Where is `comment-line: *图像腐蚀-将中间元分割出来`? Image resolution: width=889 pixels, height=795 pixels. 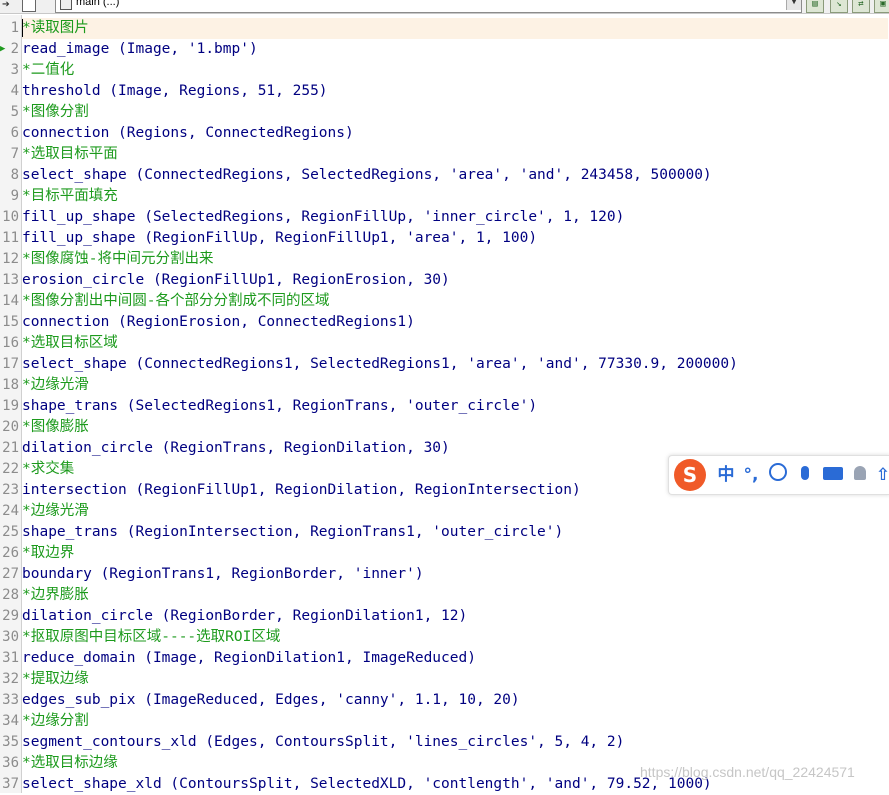 comment-line: *图像腐蚀-将中间元分割出来 is located at coordinates (455, 259).